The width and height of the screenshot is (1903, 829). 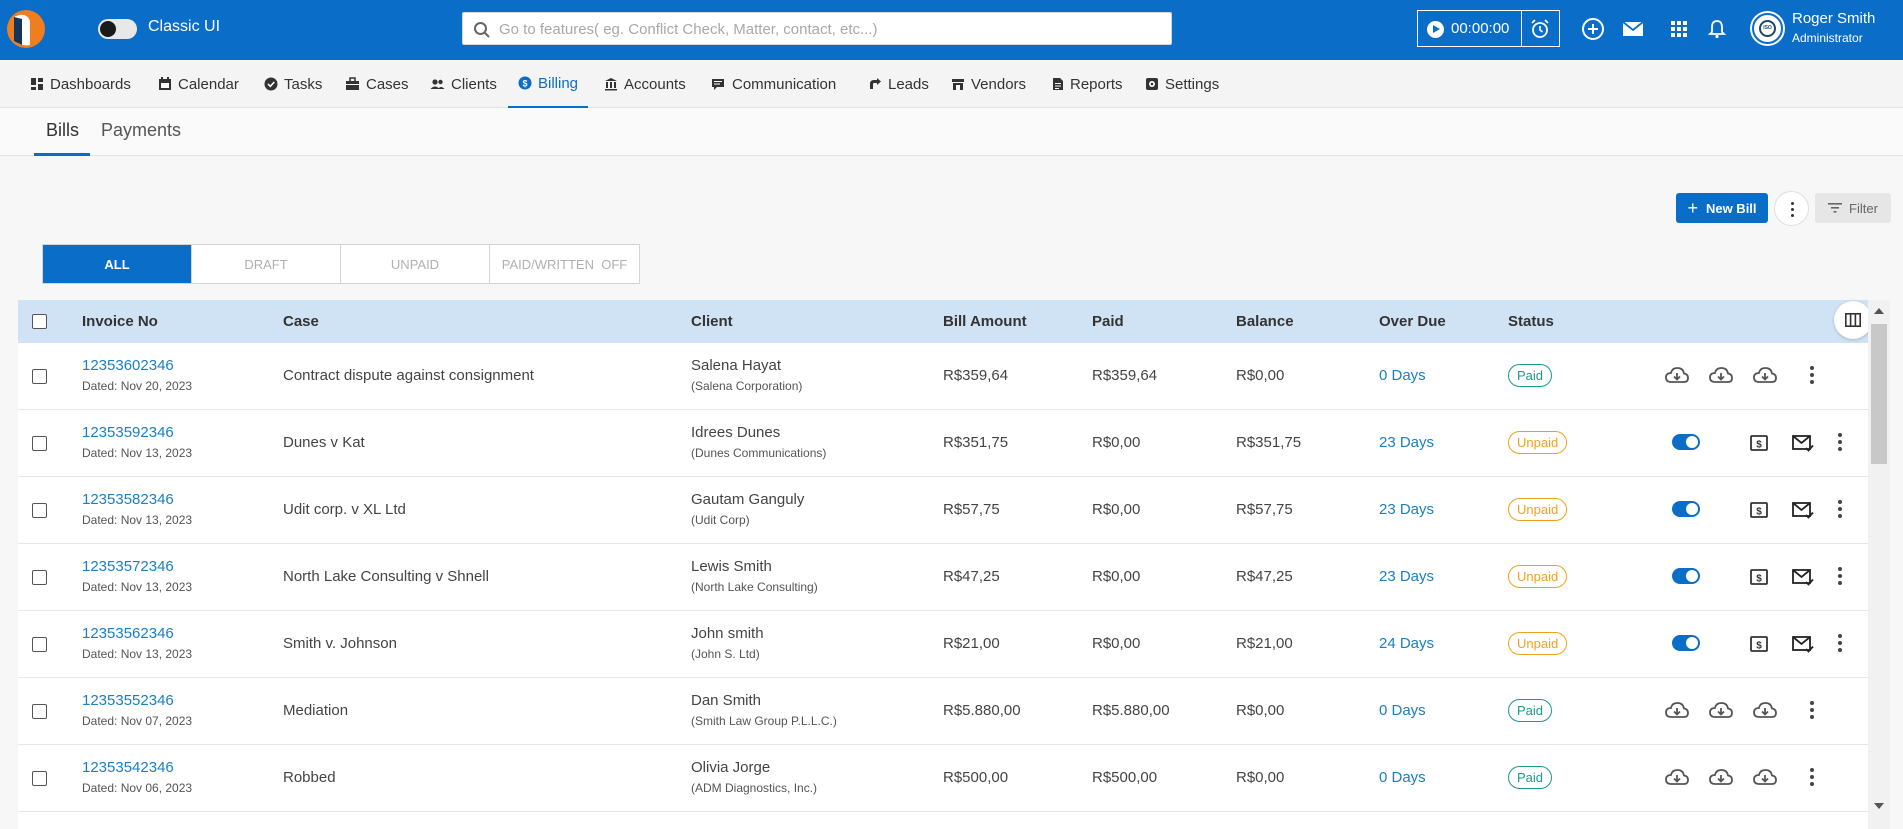 What do you see at coordinates (301, 321) in the screenshot?
I see `col-case: Case` at bounding box center [301, 321].